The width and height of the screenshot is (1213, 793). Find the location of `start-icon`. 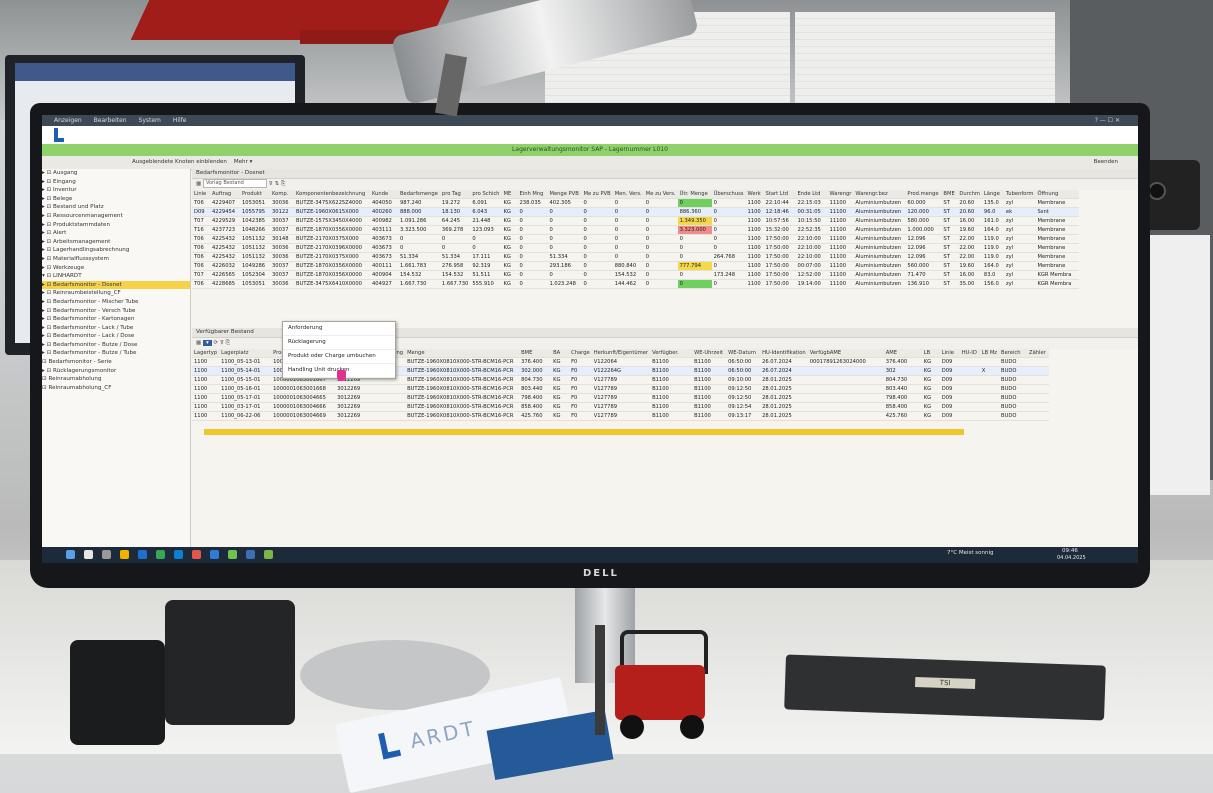

start-icon is located at coordinates (70, 554).